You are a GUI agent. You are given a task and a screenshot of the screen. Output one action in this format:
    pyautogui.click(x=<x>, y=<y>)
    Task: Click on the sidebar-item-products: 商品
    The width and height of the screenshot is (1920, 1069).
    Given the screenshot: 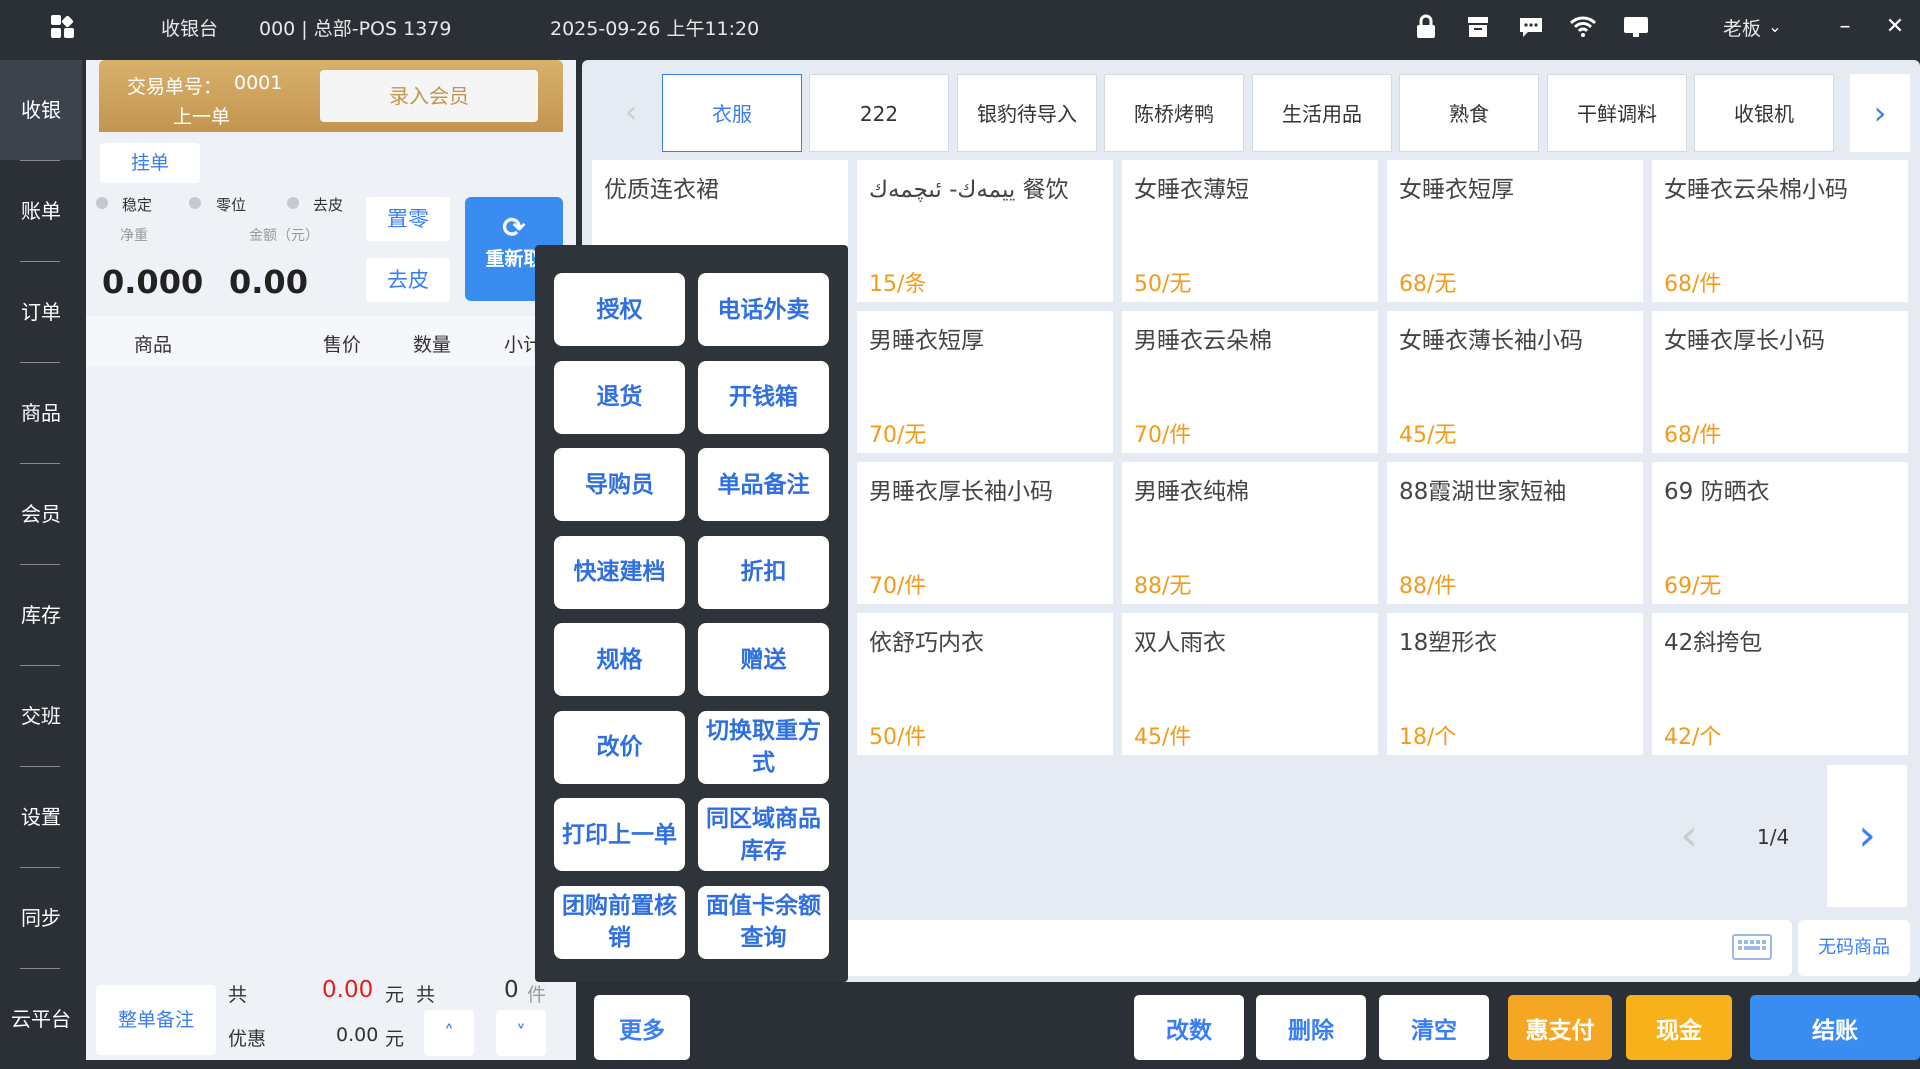 What is the action you would take?
    pyautogui.click(x=41, y=413)
    